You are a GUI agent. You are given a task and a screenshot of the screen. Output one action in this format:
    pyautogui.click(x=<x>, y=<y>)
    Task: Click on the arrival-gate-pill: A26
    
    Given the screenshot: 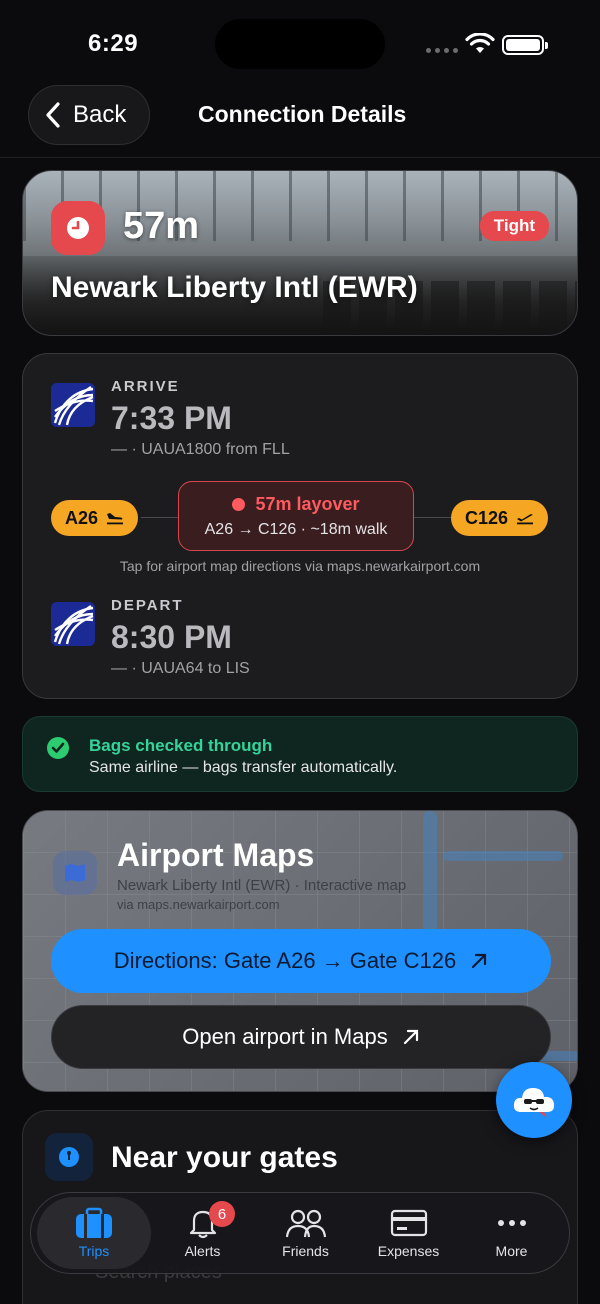 What is the action you would take?
    pyautogui.click(x=95, y=518)
    